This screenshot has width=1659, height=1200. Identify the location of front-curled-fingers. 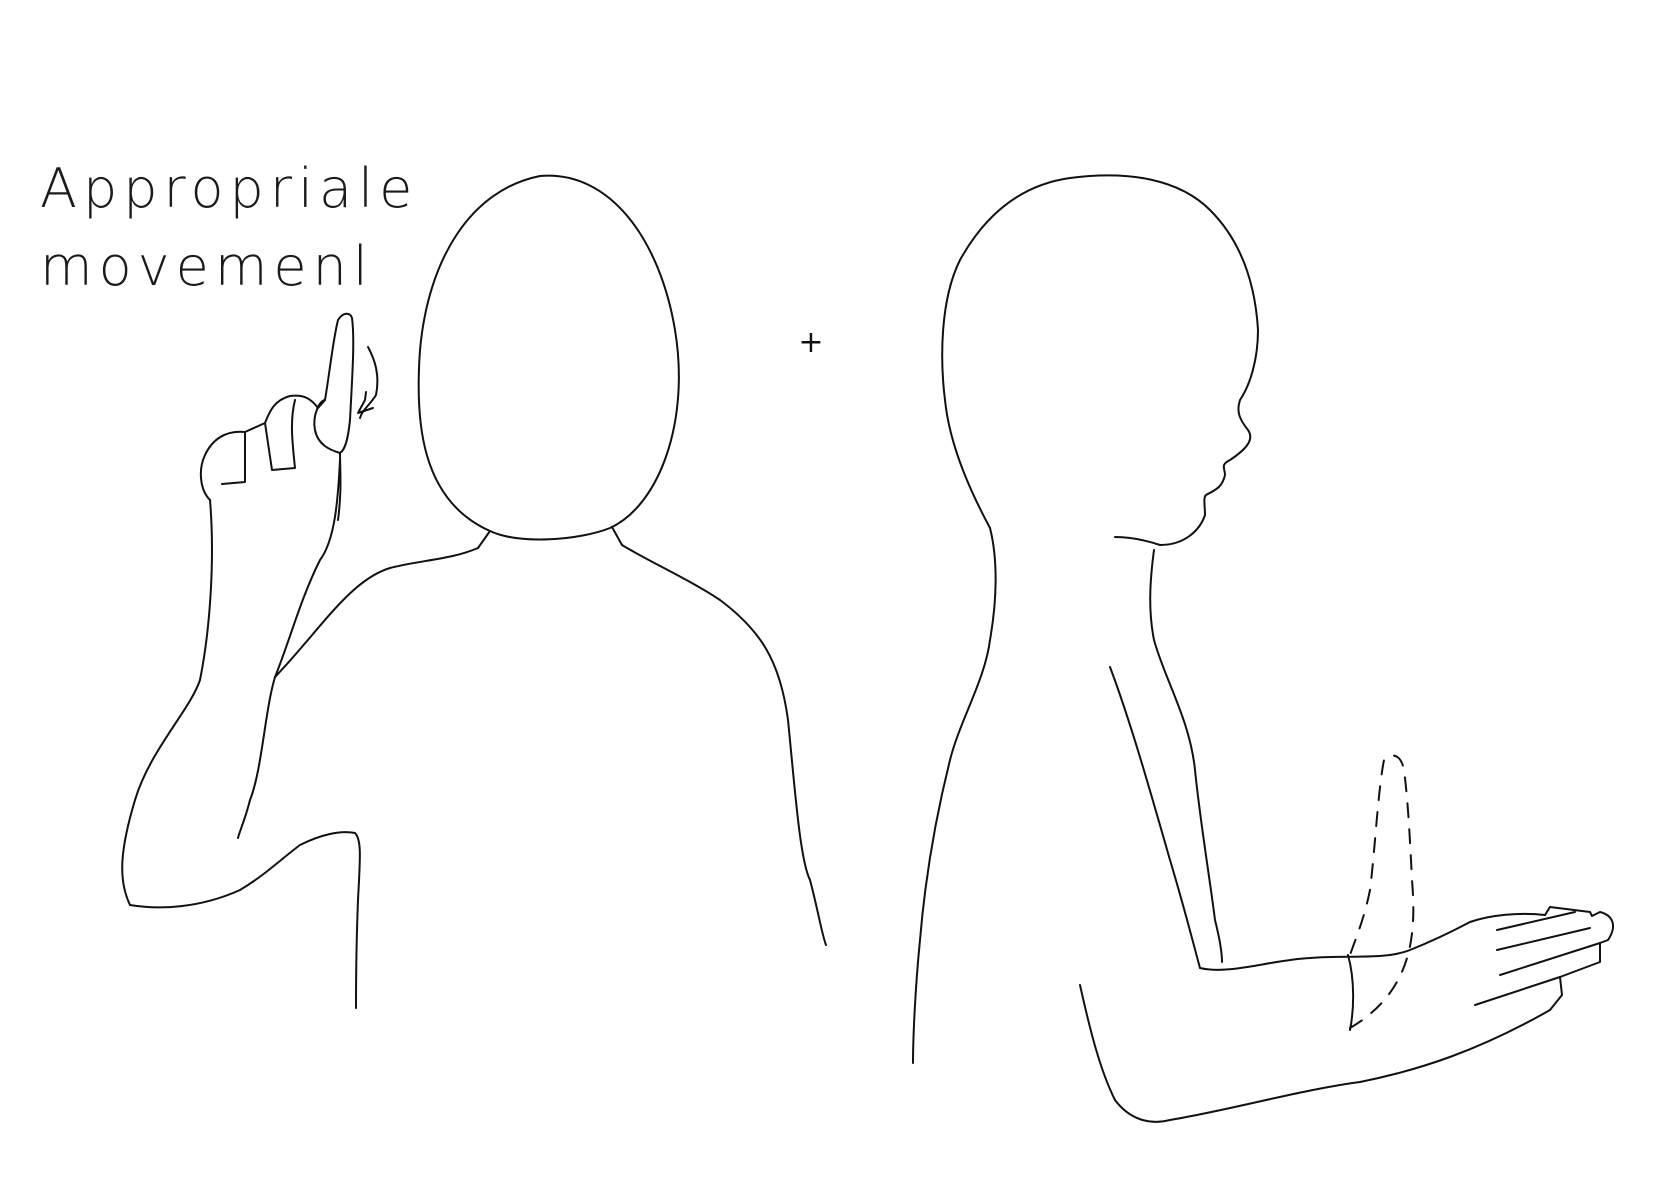
(258, 442).